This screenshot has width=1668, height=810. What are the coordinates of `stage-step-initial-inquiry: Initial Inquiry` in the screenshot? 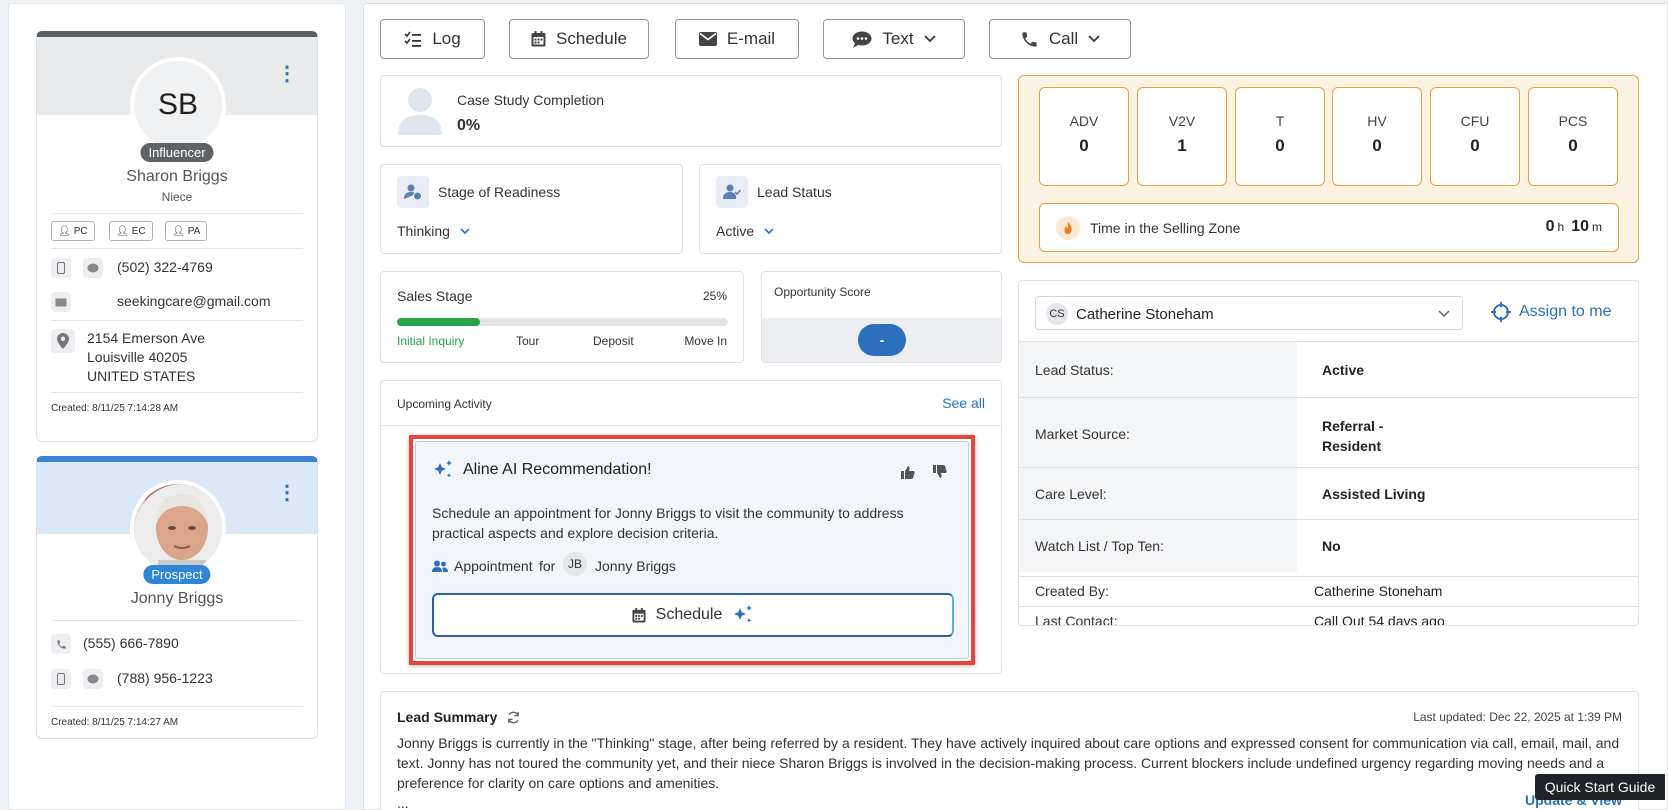 It's located at (430, 341).